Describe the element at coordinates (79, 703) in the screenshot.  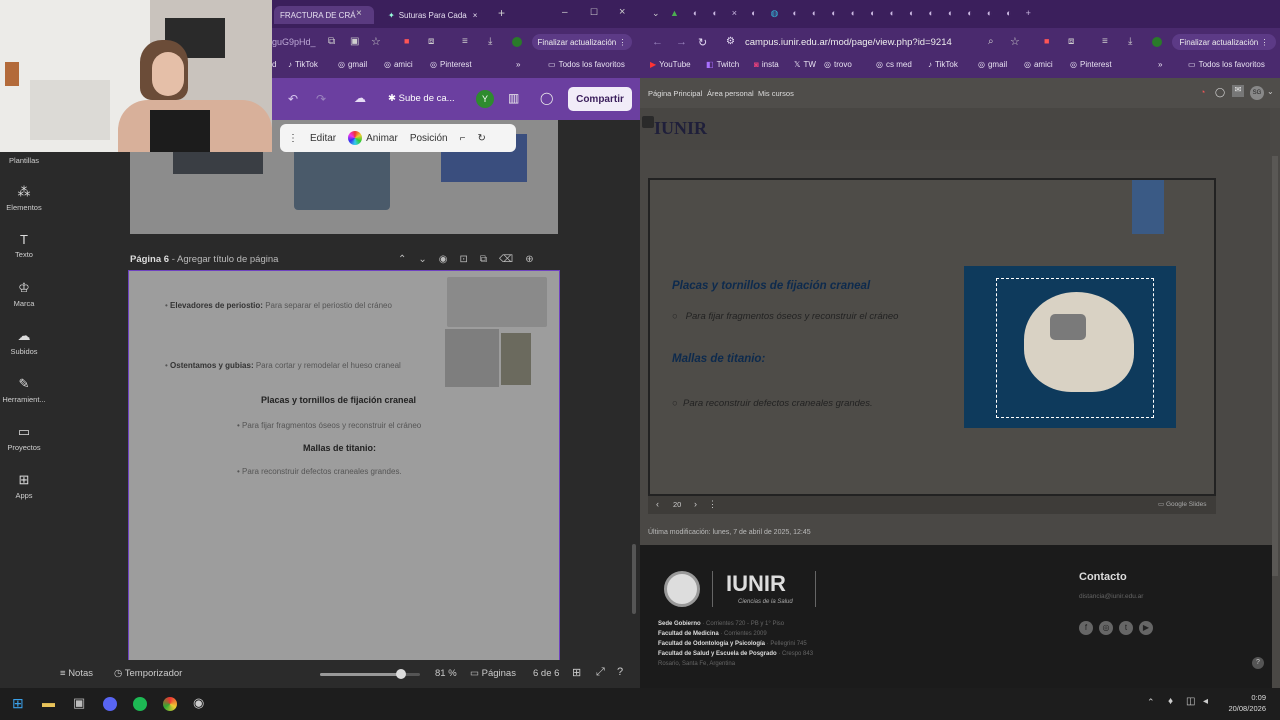
I see `store-icon: ▣` at that location.